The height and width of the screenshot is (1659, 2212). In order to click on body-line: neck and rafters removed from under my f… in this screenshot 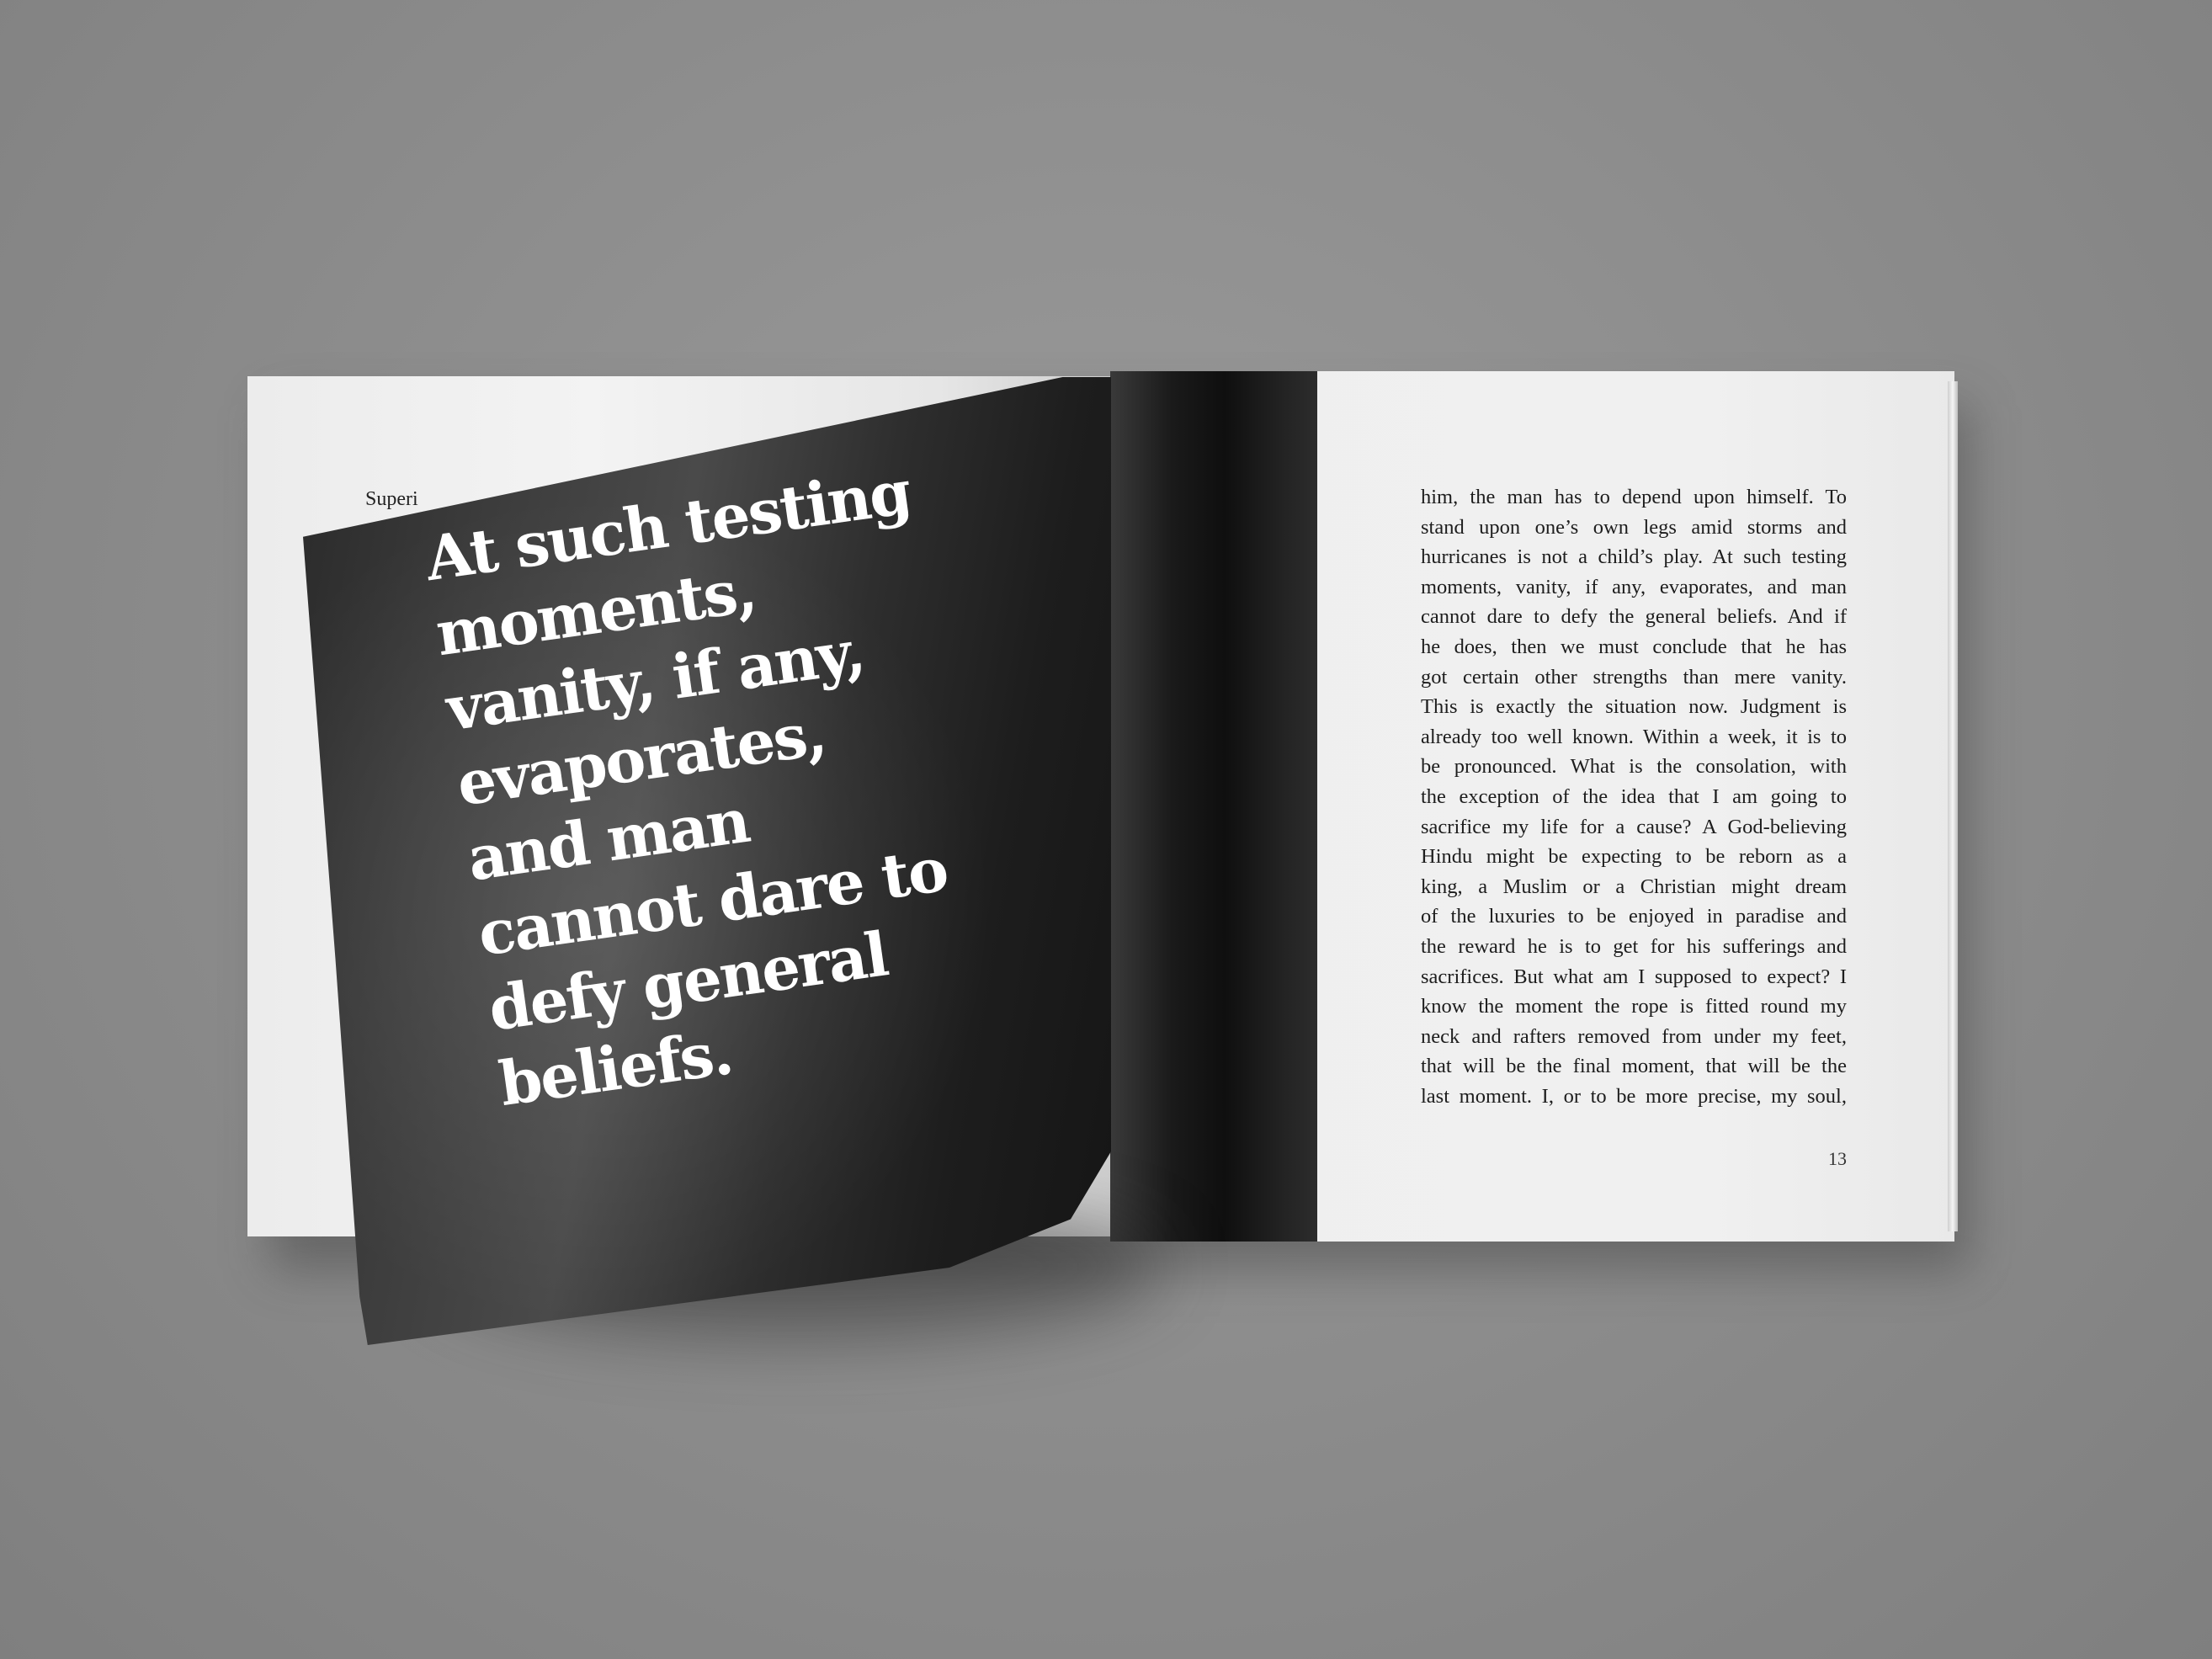, I will do `click(1634, 1036)`.